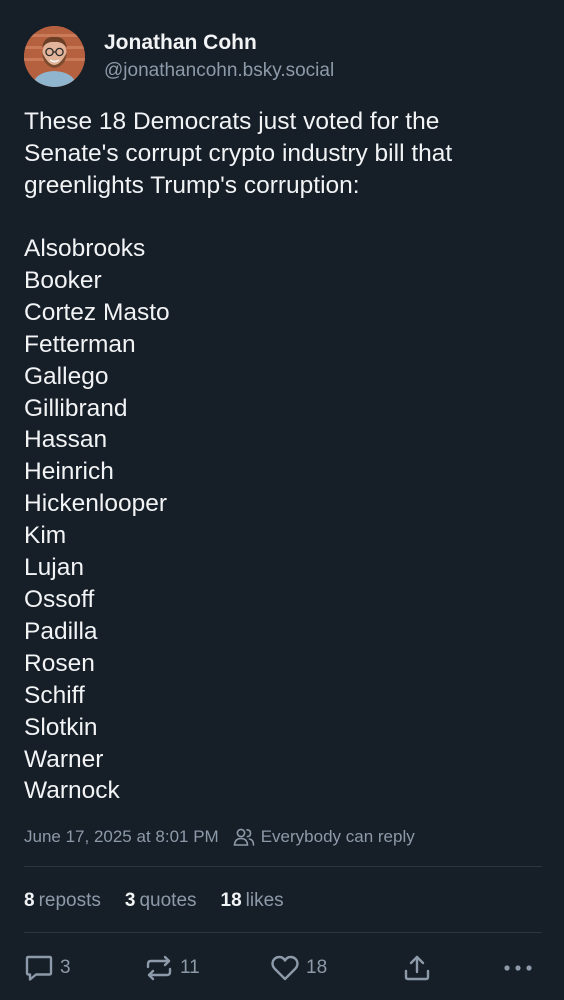 The width and height of the screenshot is (564, 1000). I want to click on people-icon, so click(244, 837).